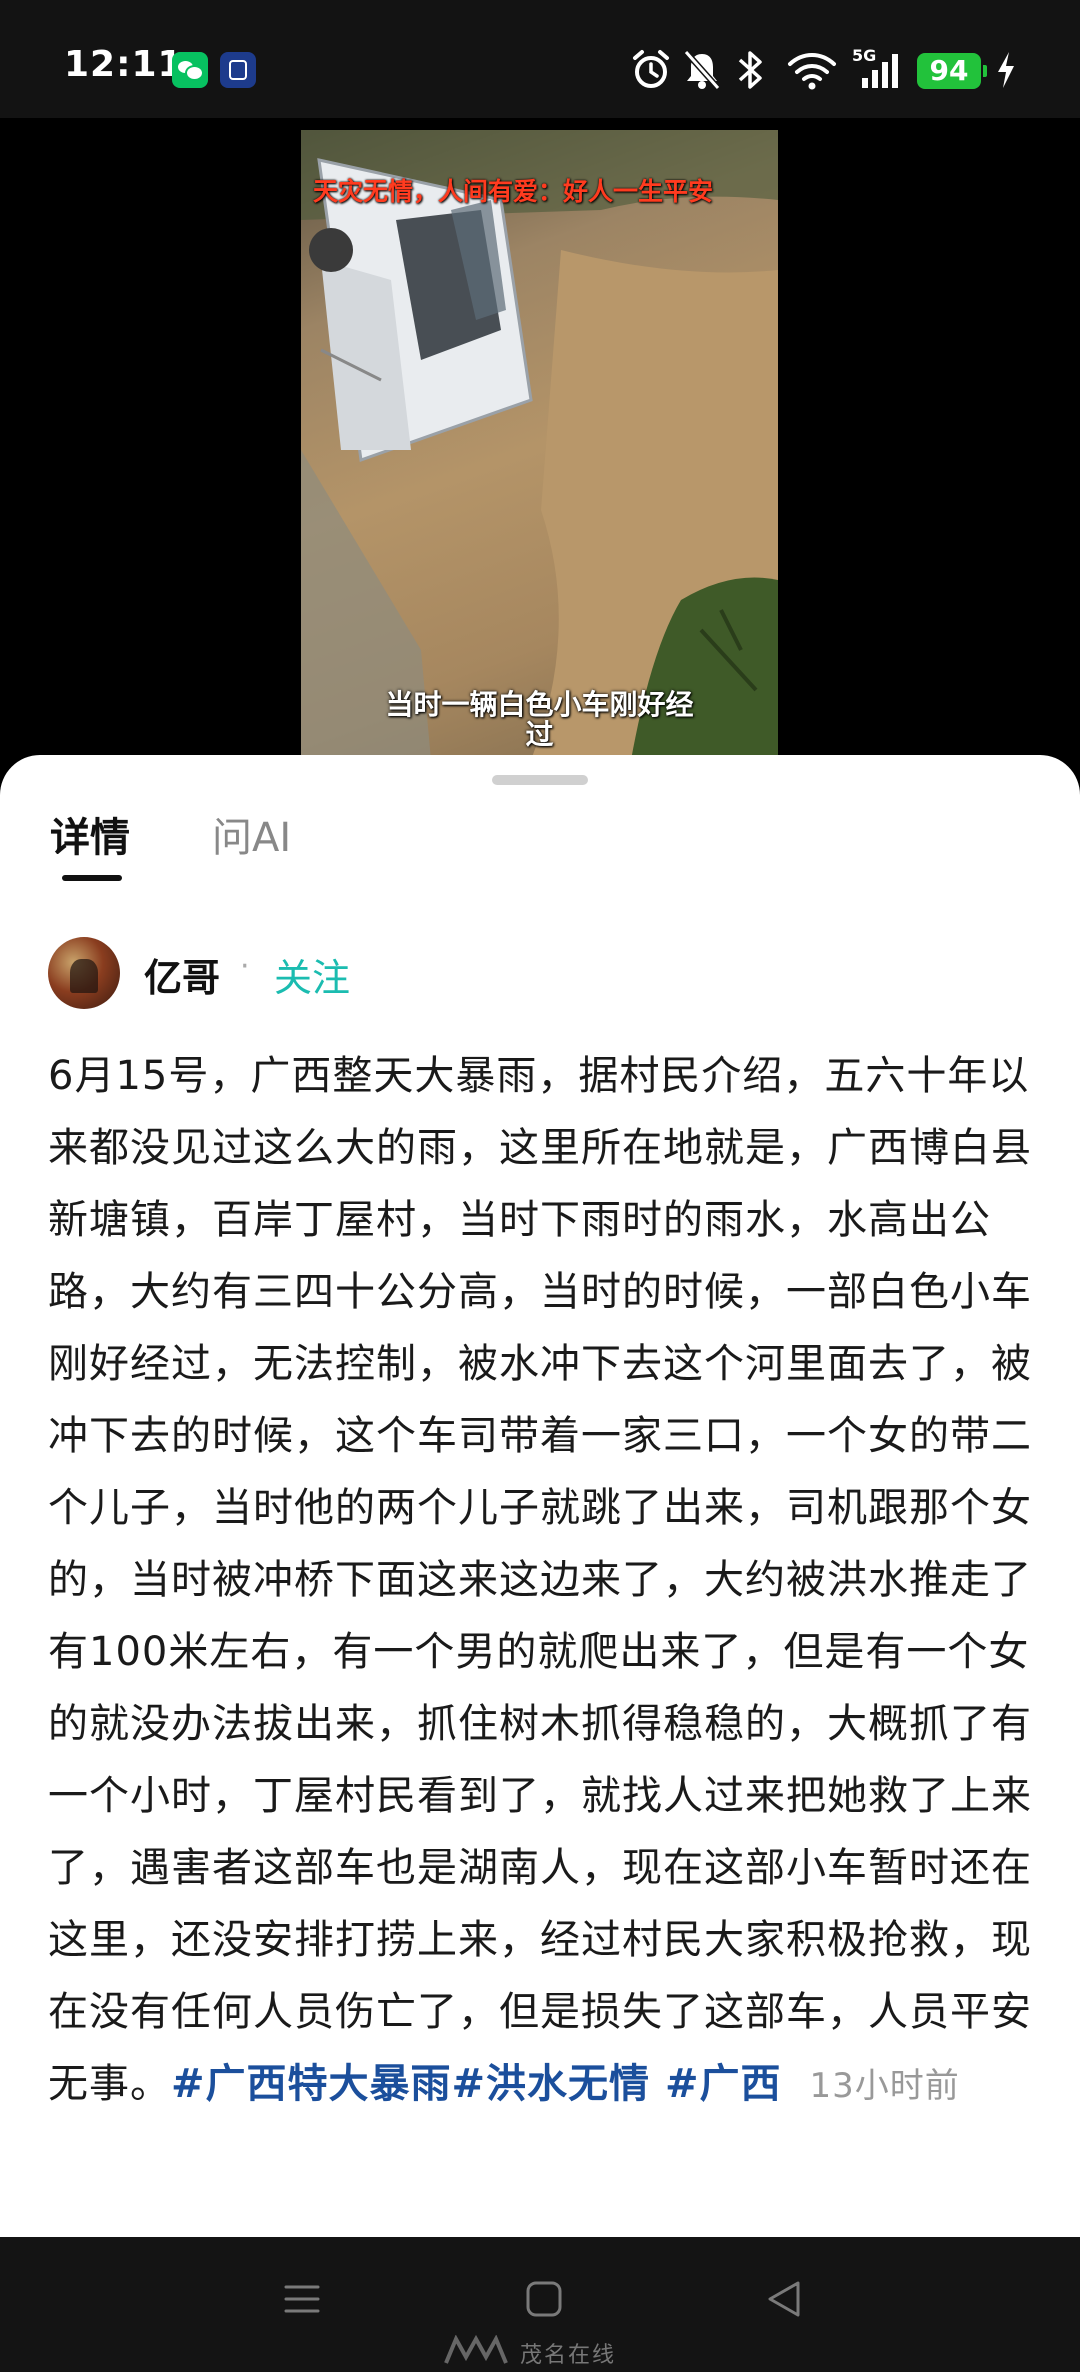  What do you see at coordinates (784, 2299) in the screenshot?
I see `back-icon` at bounding box center [784, 2299].